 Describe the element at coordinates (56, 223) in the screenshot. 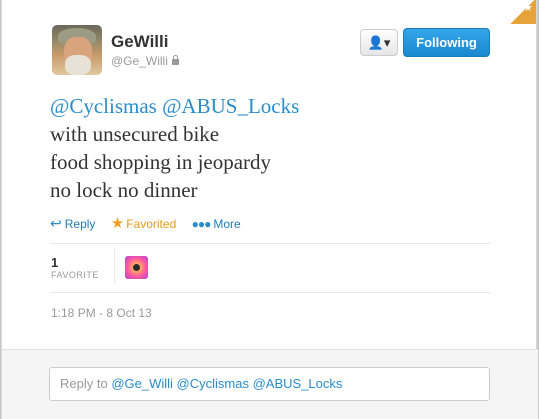

I see `reply-arrow-icon: ↩` at that location.